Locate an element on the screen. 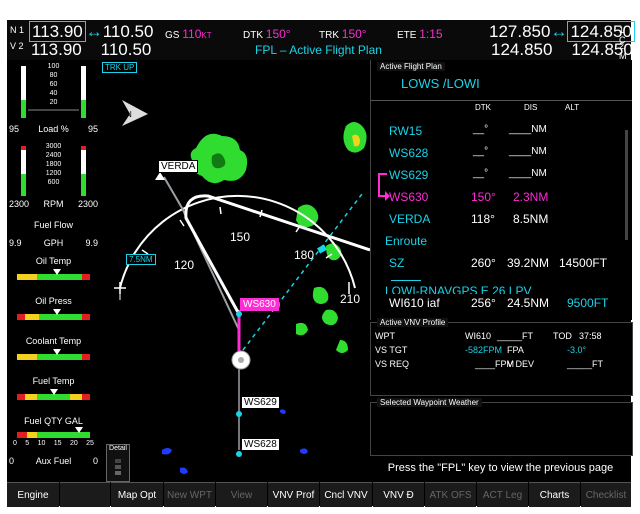 Image resolution: width=640 pixels, height=514 pixels. fpl-route: LOWS /LOWI is located at coordinates (440, 83).